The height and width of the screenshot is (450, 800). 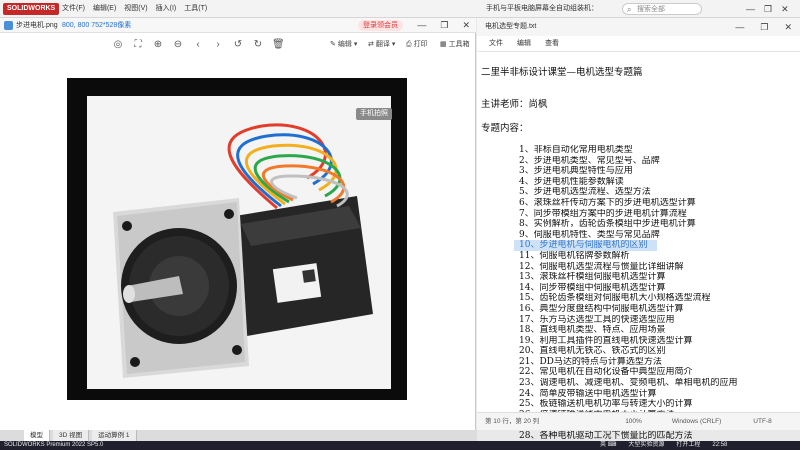 What do you see at coordinates (659, 224) in the screenshot?
I see `topic-item: 8、实例解析，齿轮齿条模组中步进电机计算` at bounding box center [659, 224].